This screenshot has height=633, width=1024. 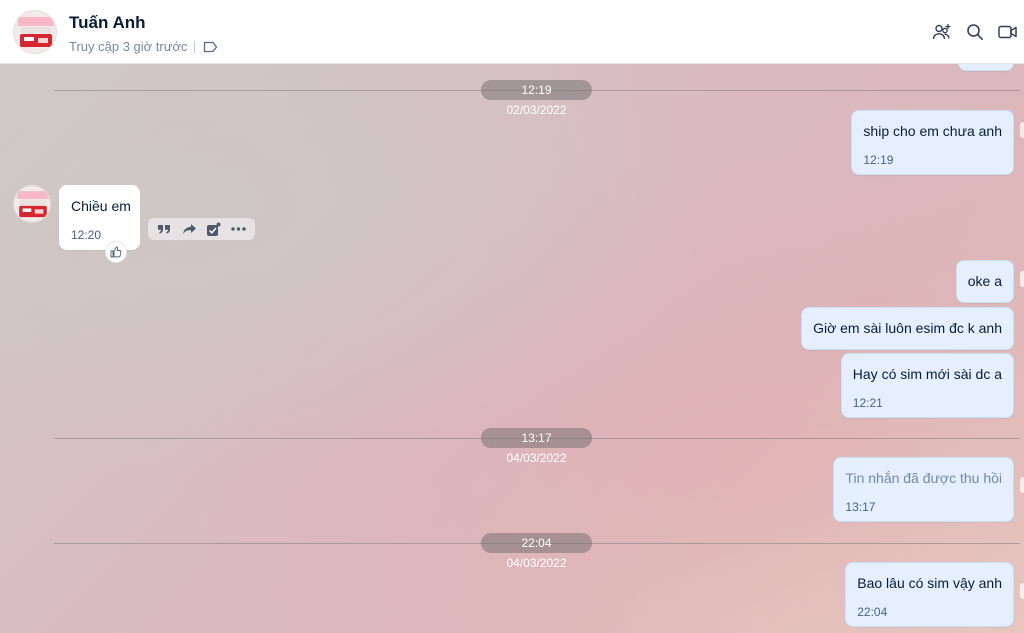 What do you see at coordinates (512, 32) in the screenshot?
I see `chat-header: Tuấn Anh Truy cập 3 giờ trước` at bounding box center [512, 32].